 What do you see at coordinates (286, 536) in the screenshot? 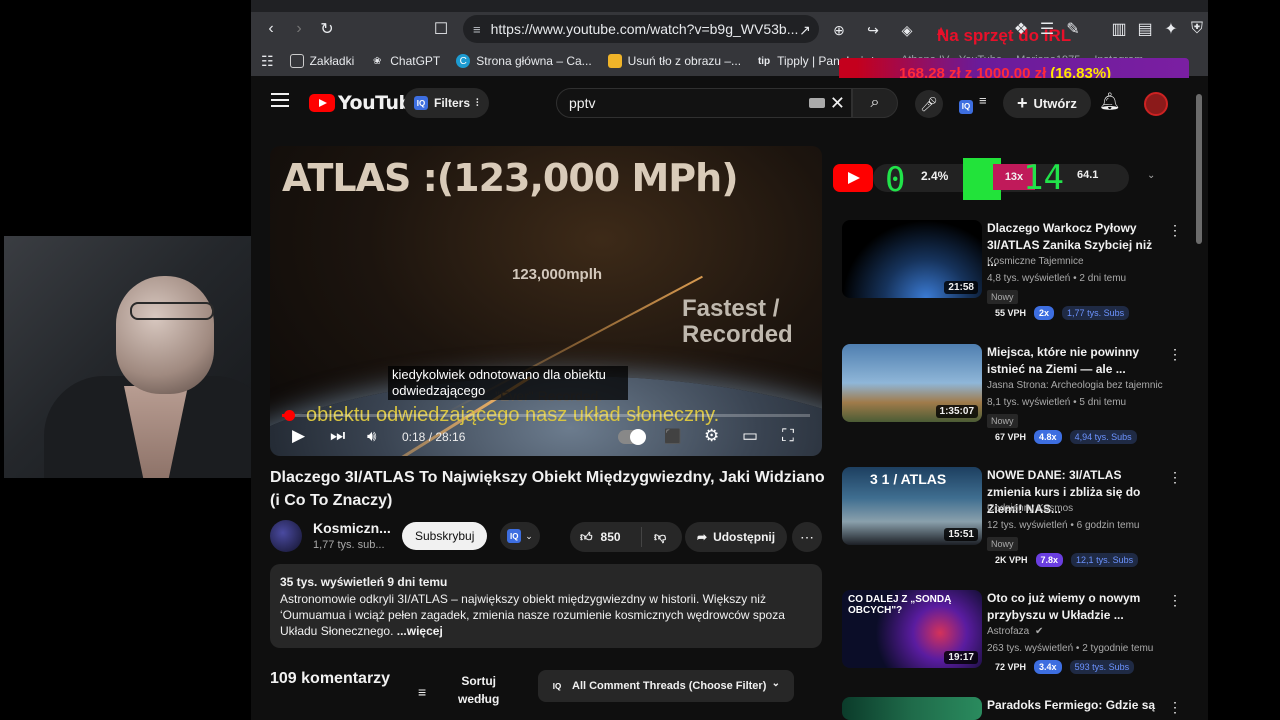
I see `channel-avatar` at bounding box center [286, 536].